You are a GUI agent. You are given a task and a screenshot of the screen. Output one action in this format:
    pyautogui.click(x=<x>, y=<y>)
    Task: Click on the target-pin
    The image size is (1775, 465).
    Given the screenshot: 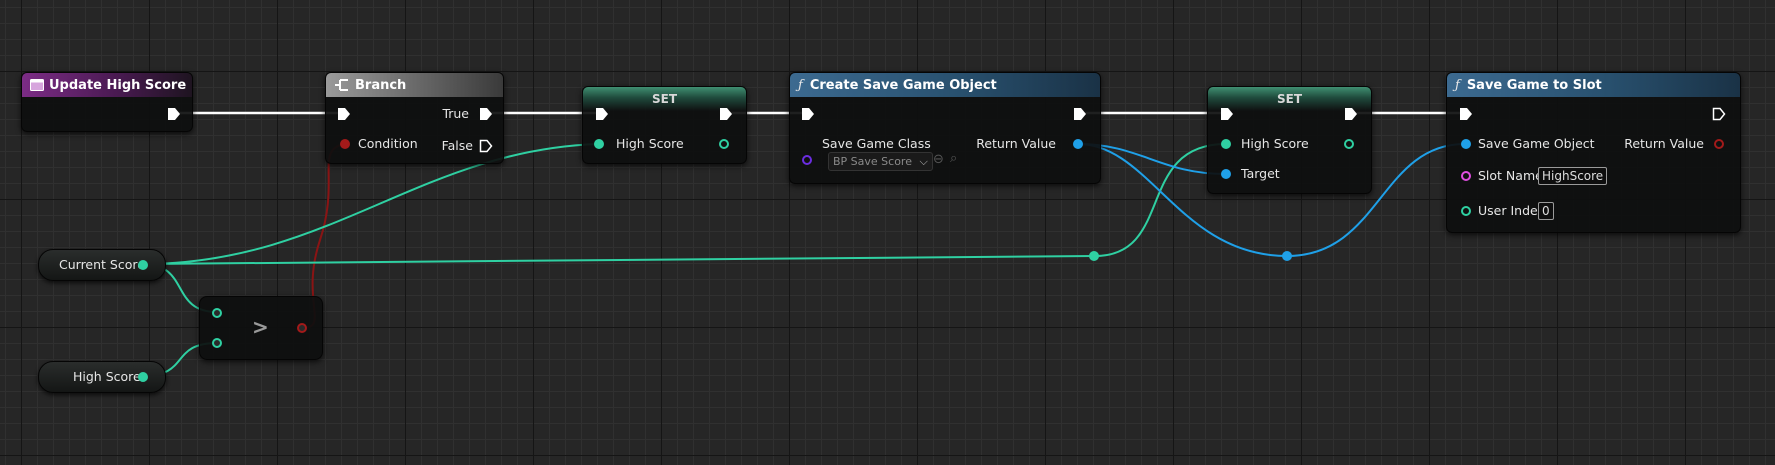 What is the action you would take?
    pyautogui.click(x=1226, y=174)
    